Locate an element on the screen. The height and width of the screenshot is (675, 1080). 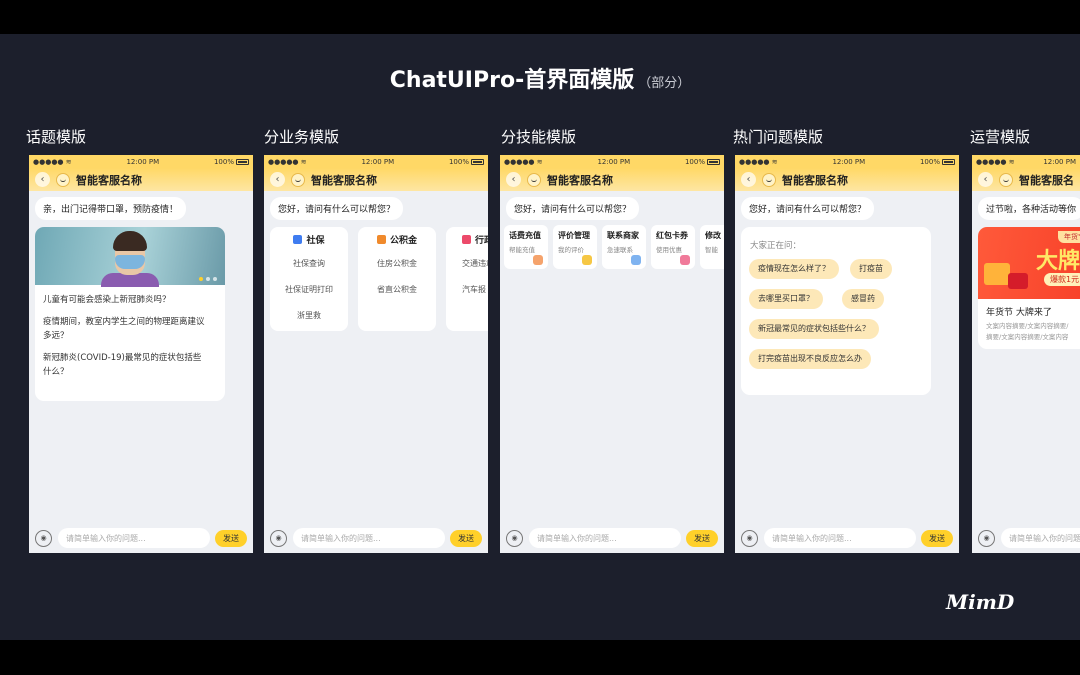
status-time: 12:00 PM is located at coordinates (143, 161).